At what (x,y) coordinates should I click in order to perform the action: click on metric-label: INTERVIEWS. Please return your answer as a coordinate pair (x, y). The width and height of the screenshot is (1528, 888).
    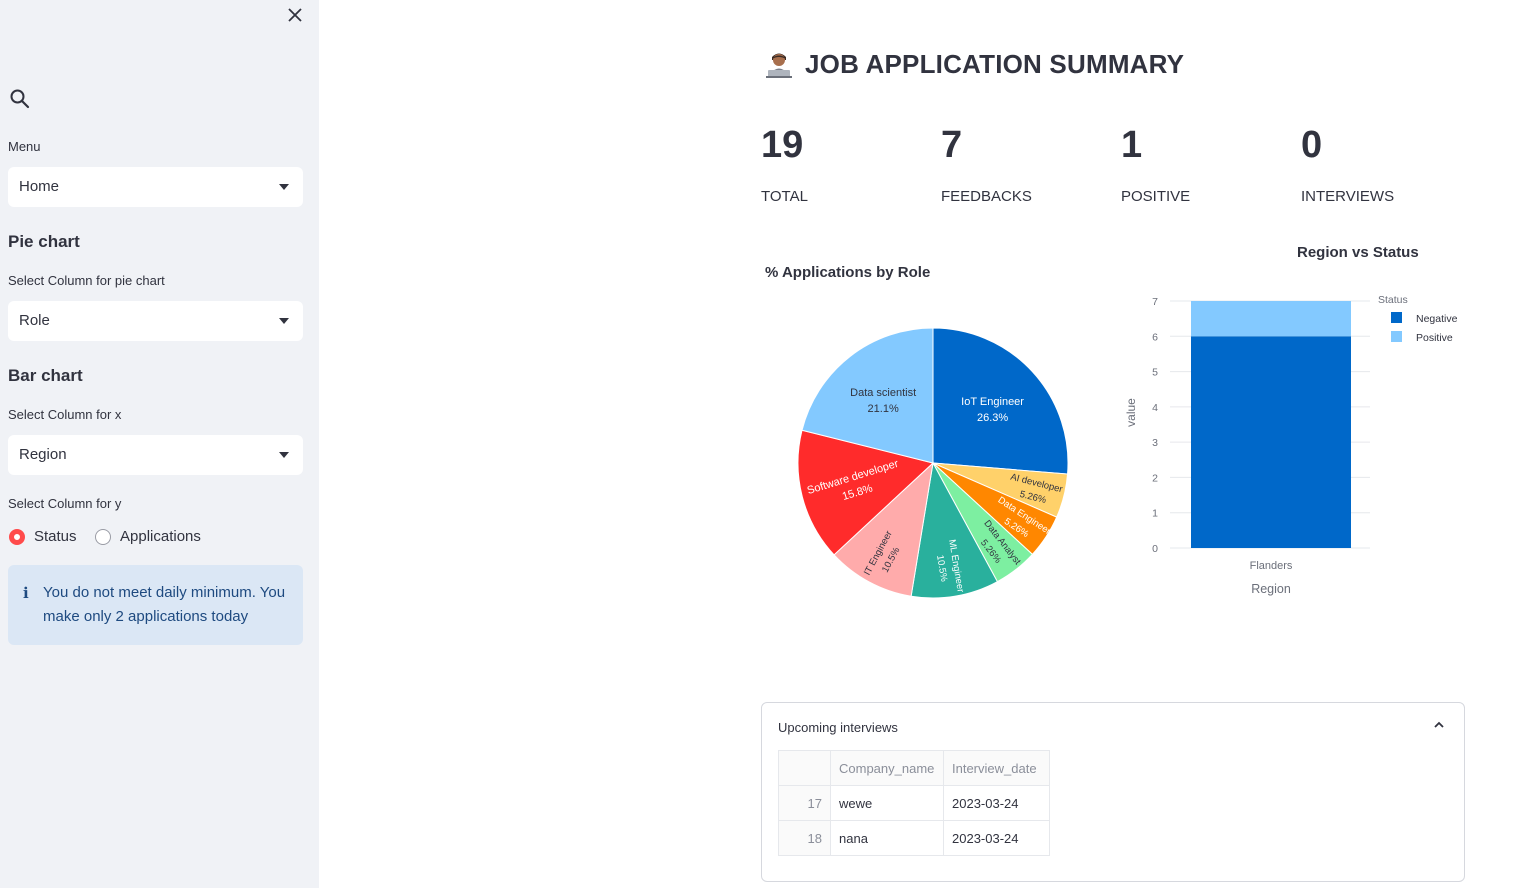
    Looking at the image, I should click on (1348, 196).